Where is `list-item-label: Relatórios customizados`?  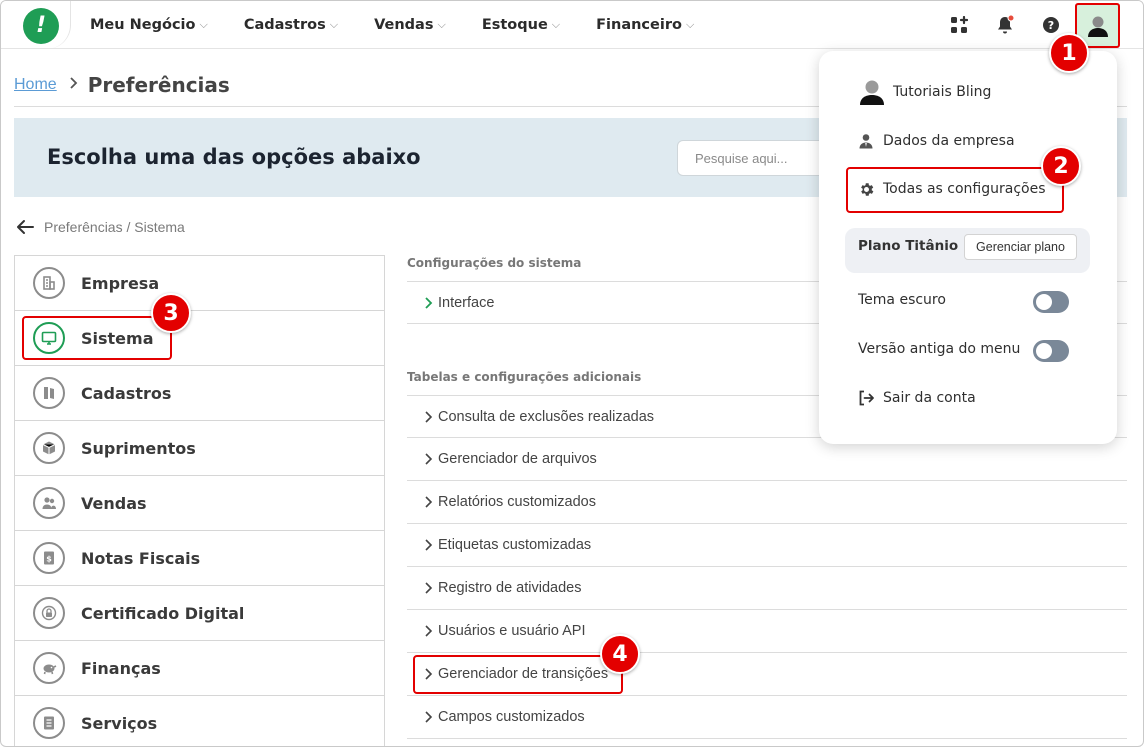
list-item-label: Relatórios customizados is located at coordinates (517, 502).